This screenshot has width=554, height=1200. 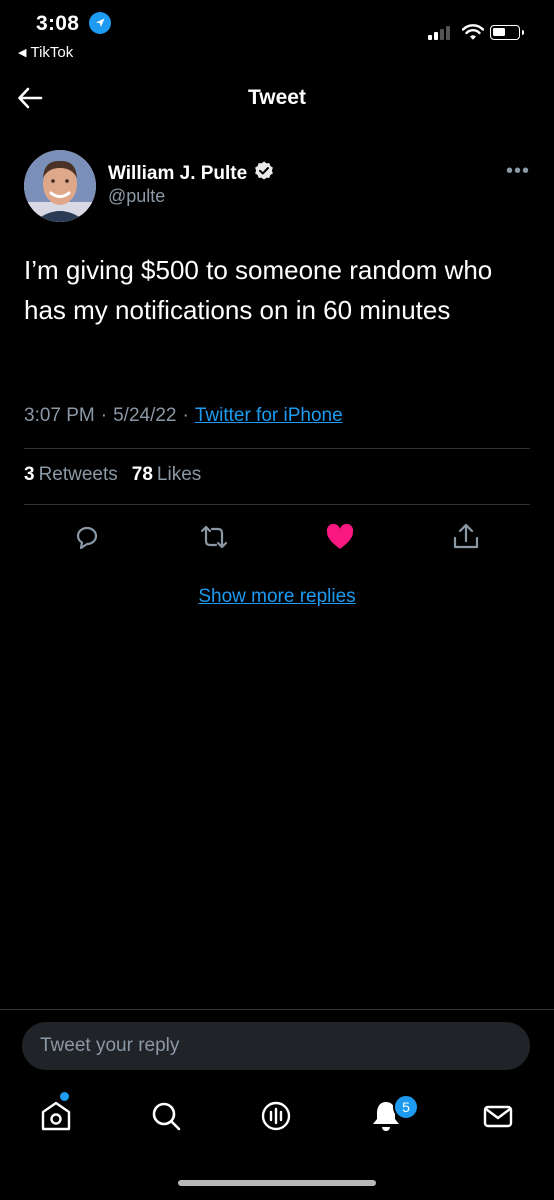 What do you see at coordinates (340, 537) in the screenshot?
I see `like-icon` at bounding box center [340, 537].